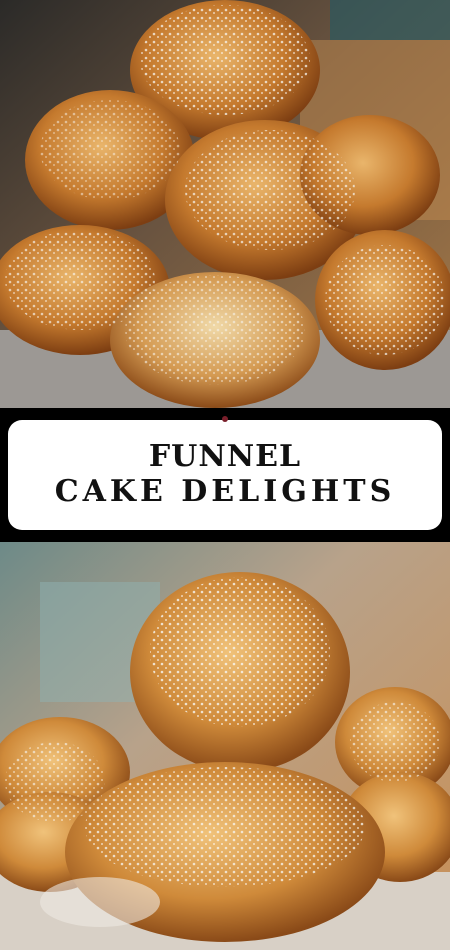 Image resolution: width=450 pixels, height=950 pixels. What do you see at coordinates (225, 456) in the screenshot?
I see `title-line-1: FUNNEL` at bounding box center [225, 456].